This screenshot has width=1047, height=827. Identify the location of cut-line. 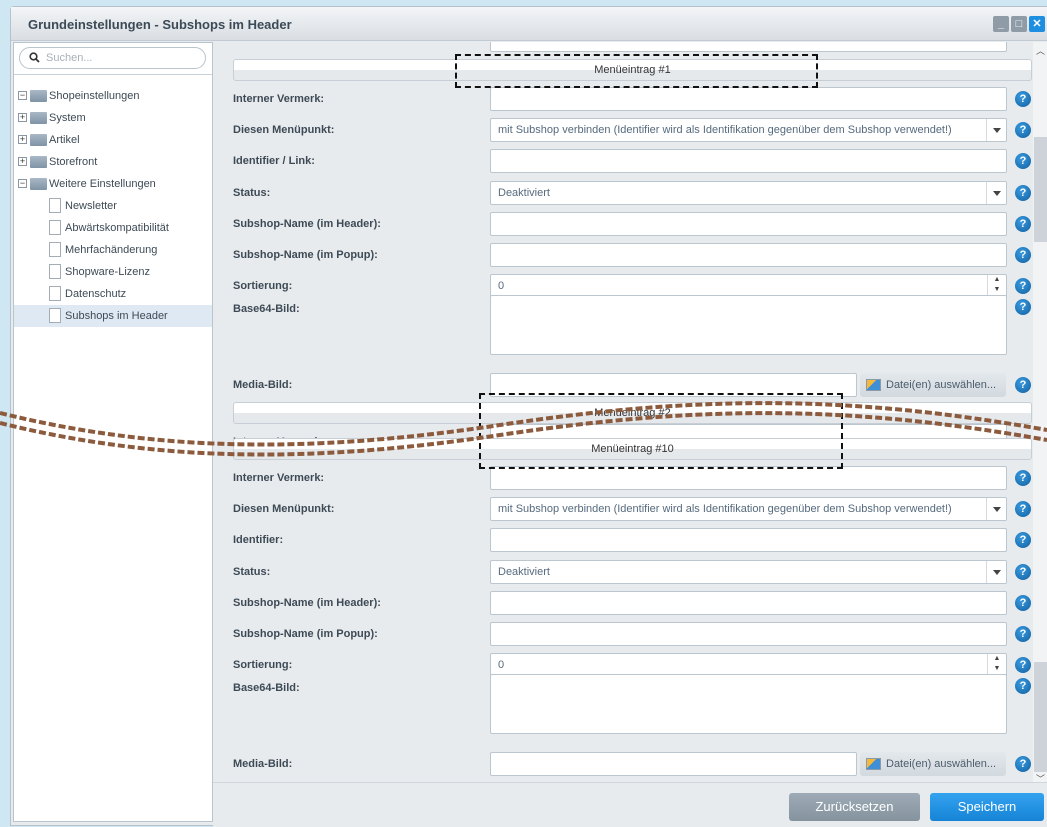
(523, 429).